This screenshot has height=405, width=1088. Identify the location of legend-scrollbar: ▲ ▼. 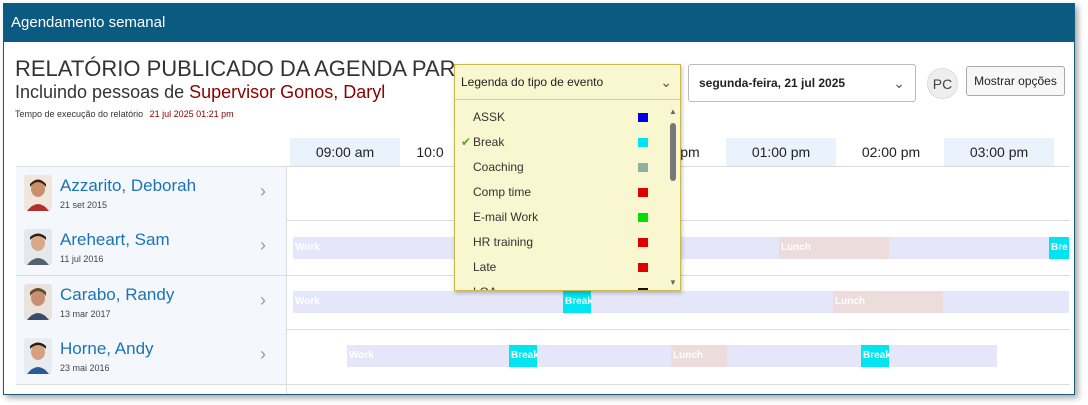
(673, 197).